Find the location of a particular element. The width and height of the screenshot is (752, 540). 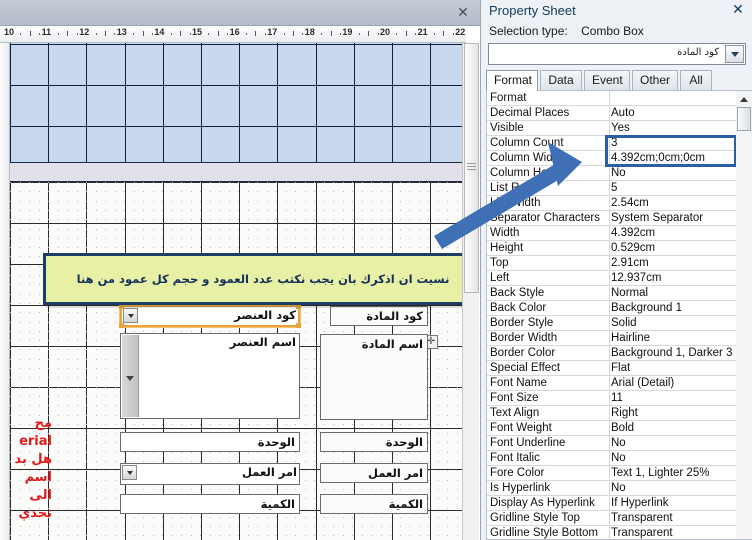

property-grid-scrollbar is located at coordinates (744, 315).